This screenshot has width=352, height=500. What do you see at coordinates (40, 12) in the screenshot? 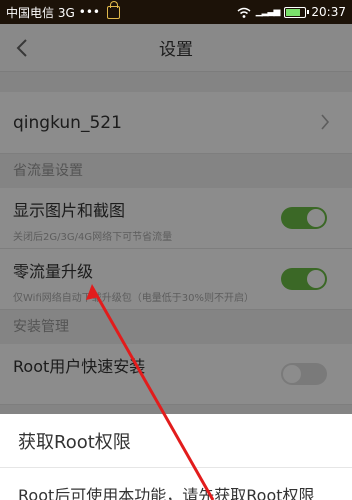
I see `carrier-label: 中国电信 3G` at bounding box center [40, 12].